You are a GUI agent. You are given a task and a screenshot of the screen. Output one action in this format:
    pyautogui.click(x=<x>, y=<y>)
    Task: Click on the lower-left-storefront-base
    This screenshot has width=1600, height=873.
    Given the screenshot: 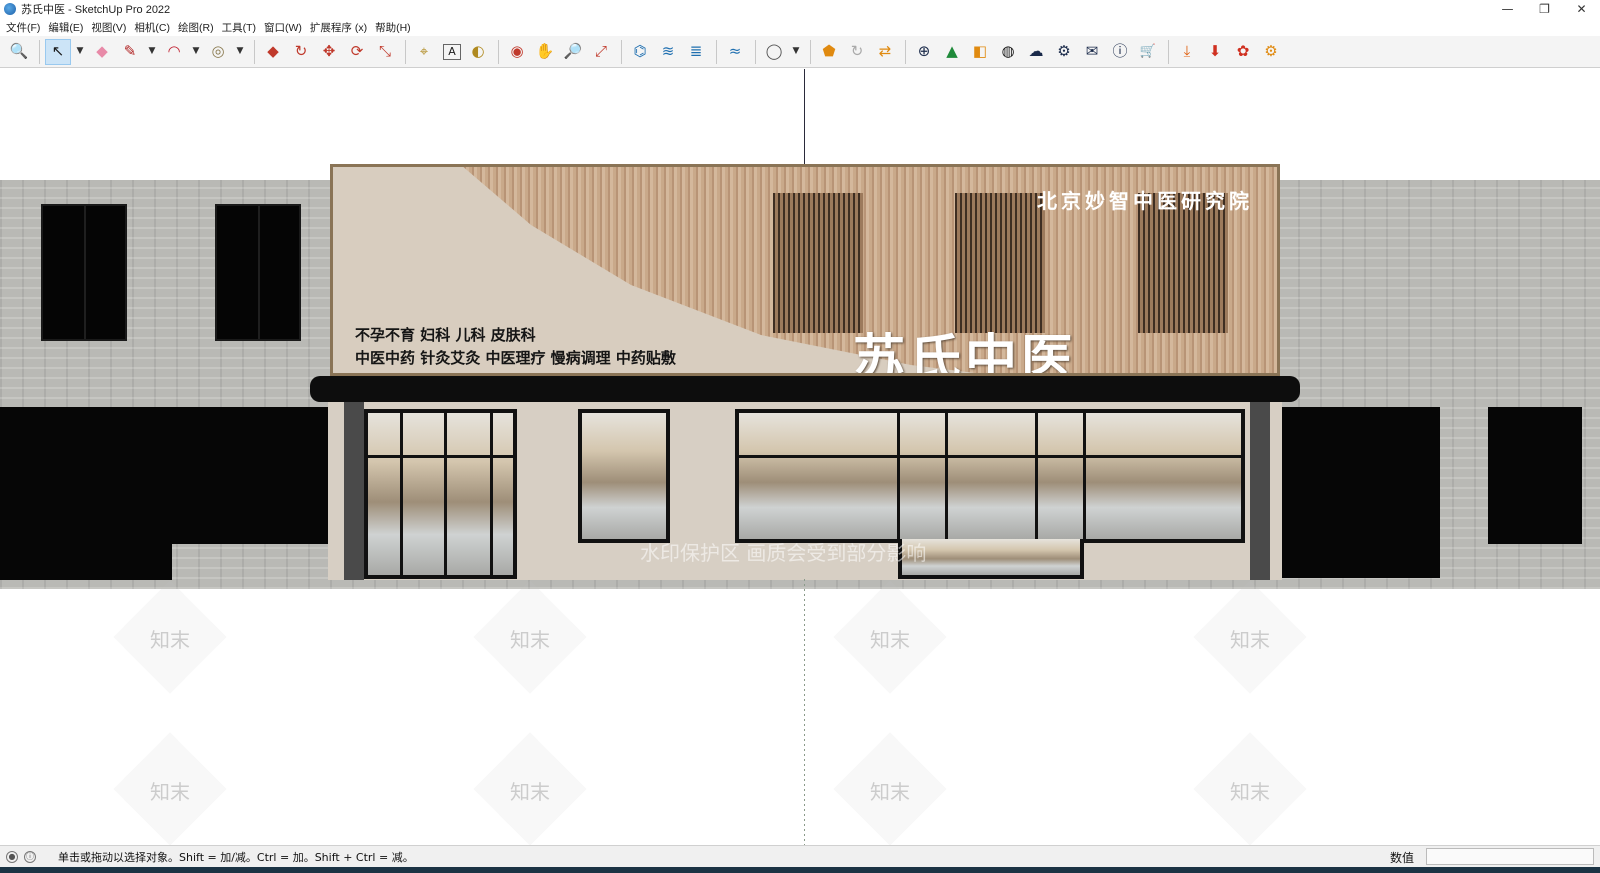 What is the action you would take?
    pyautogui.click(x=86, y=562)
    